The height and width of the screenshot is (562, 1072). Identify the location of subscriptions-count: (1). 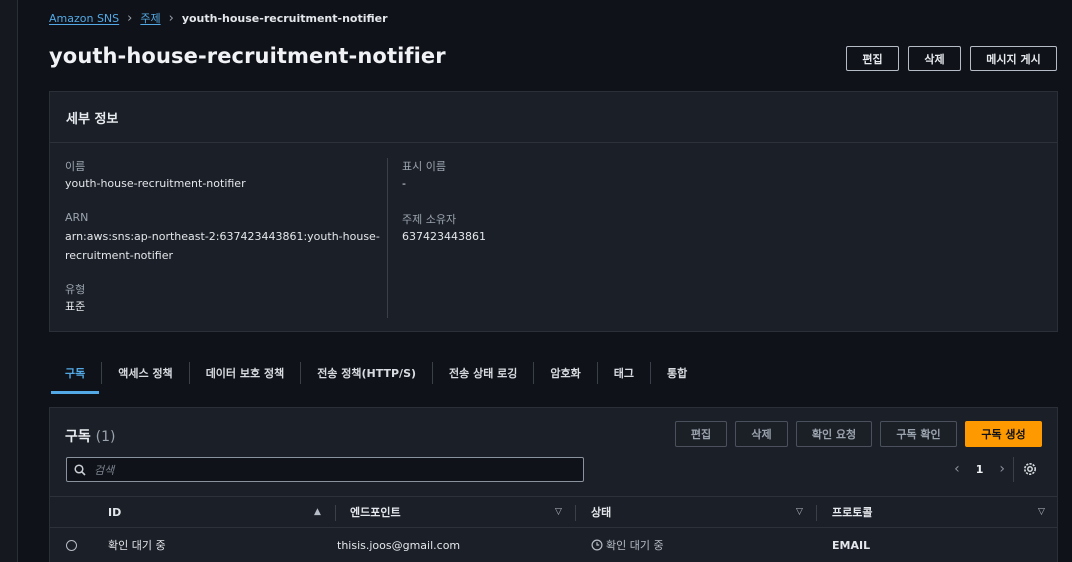
(105, 437).